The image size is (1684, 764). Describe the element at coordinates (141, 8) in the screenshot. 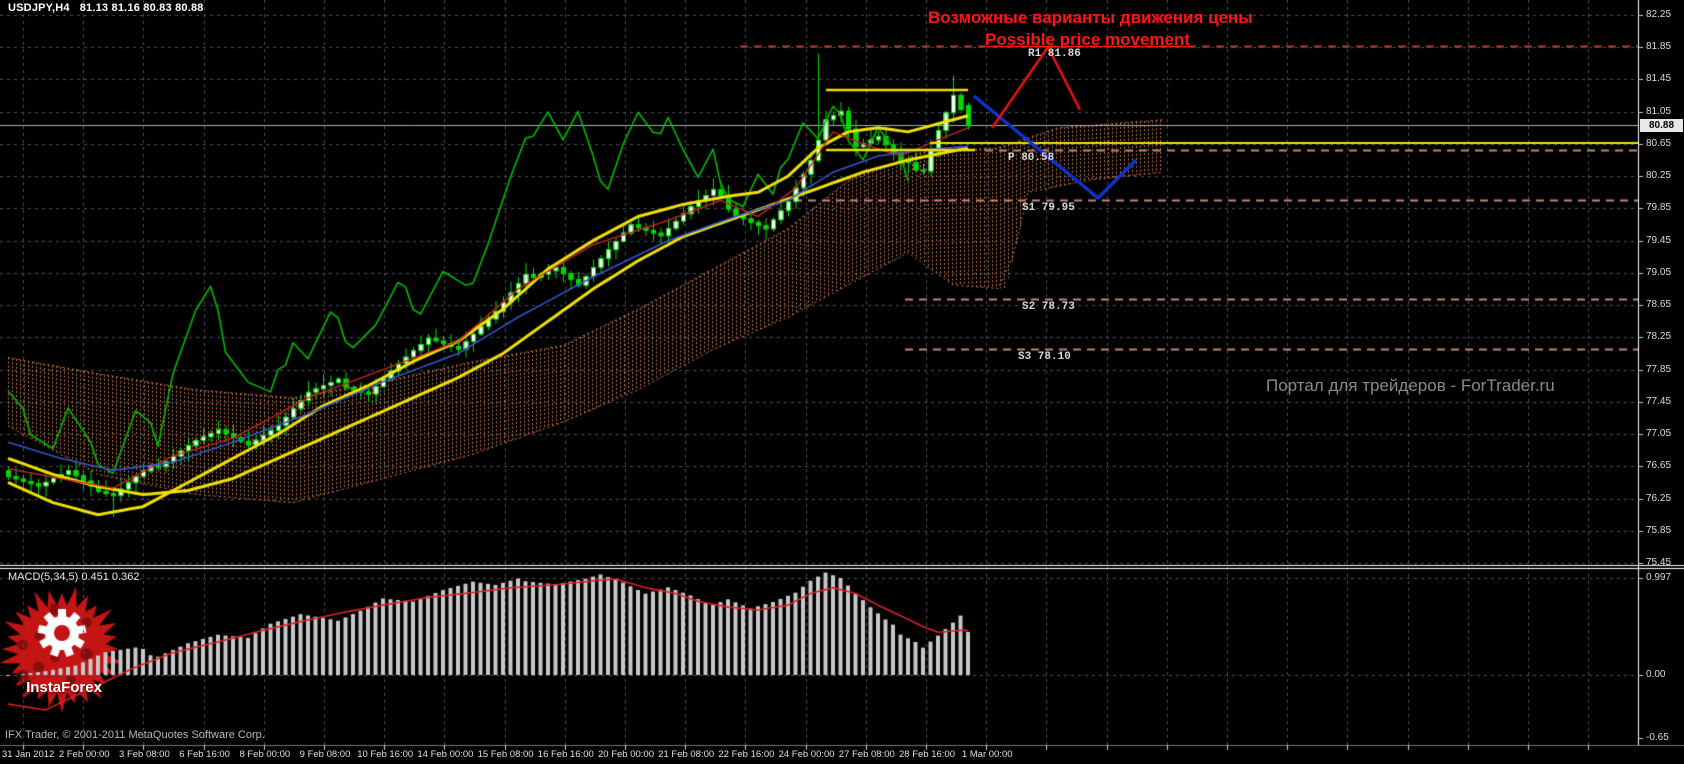

I see `ohlc-values: 81.13 81.16 80.83 80.88` at that location.